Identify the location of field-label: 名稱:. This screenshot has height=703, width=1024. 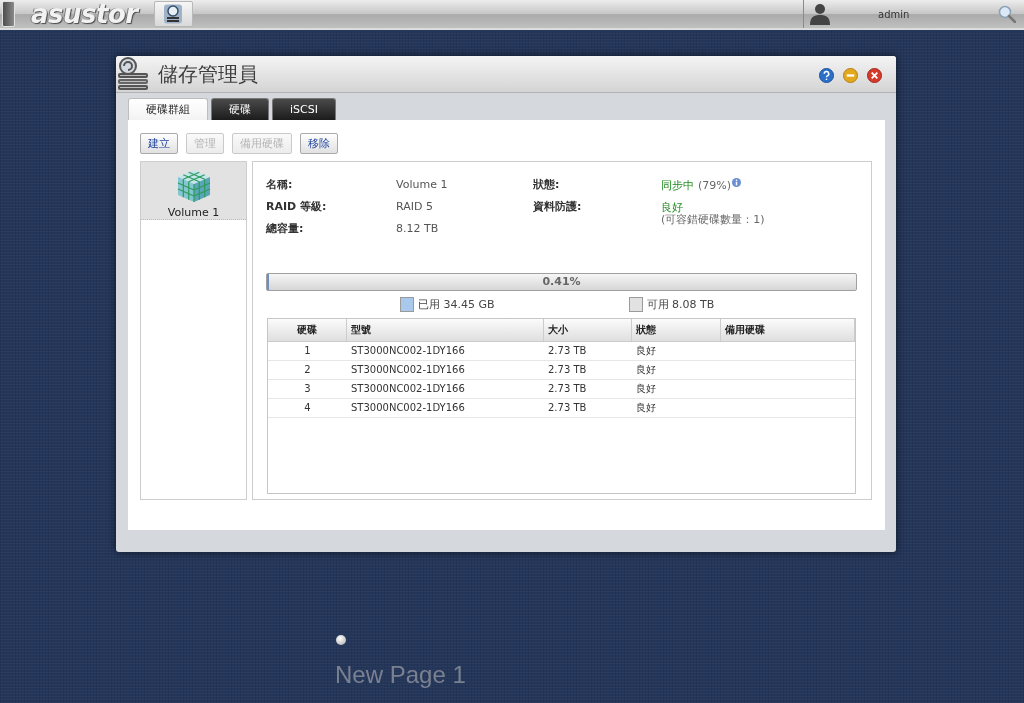
(280, 185).